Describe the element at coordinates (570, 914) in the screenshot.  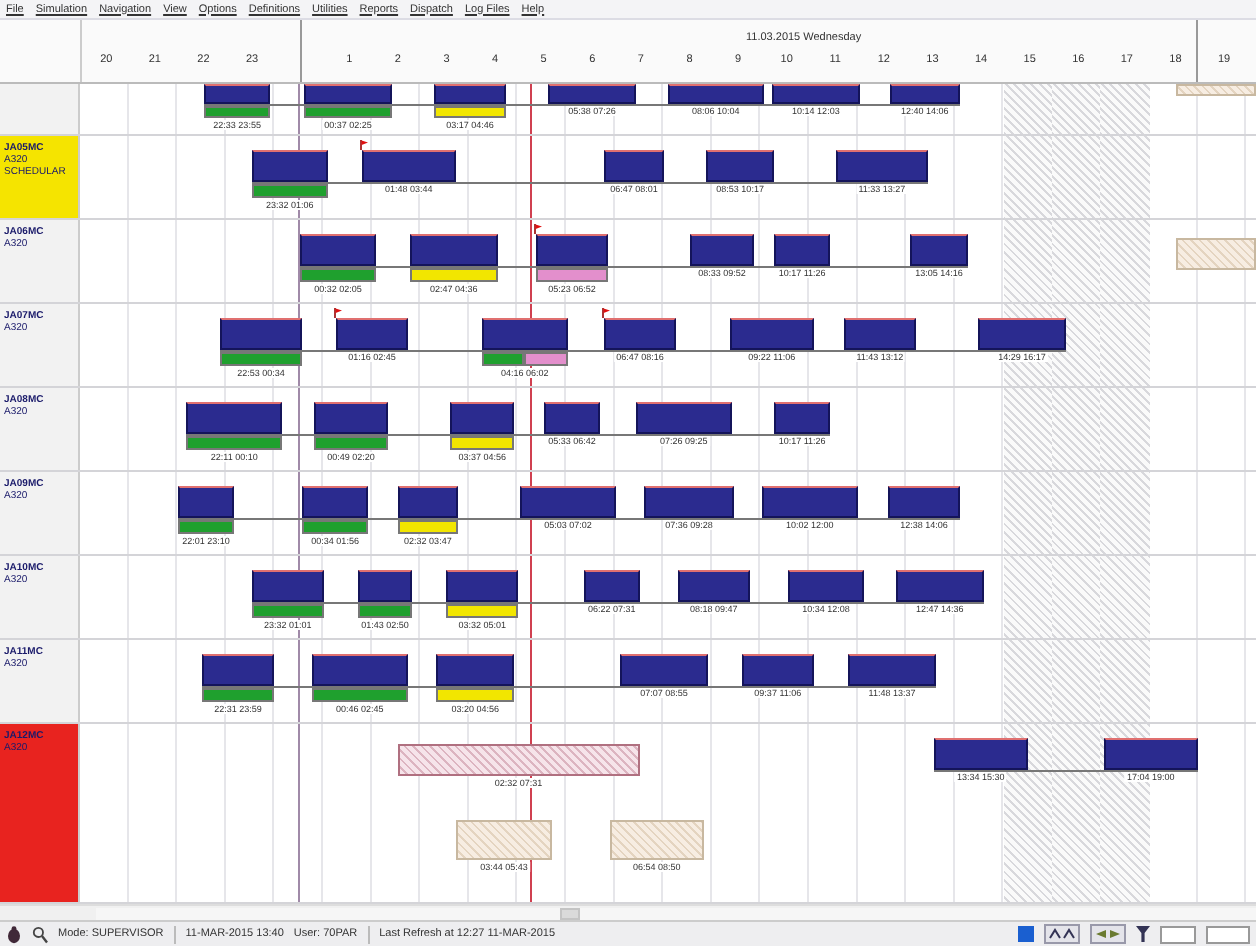
I see `scroll-thumb` at that location.